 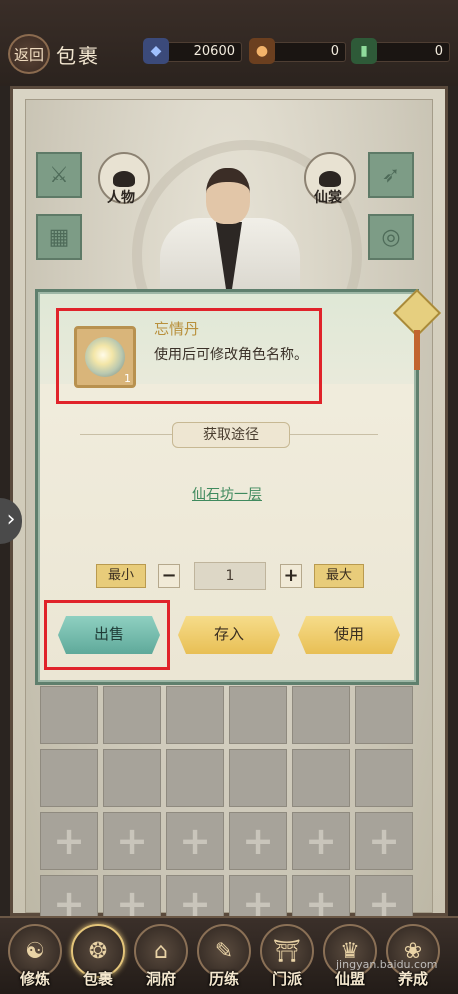 What do you see at coordinates (227, 494) in the screenshot?
I see `source-link: 仙石坊一层` at bounding box center [227, 494].